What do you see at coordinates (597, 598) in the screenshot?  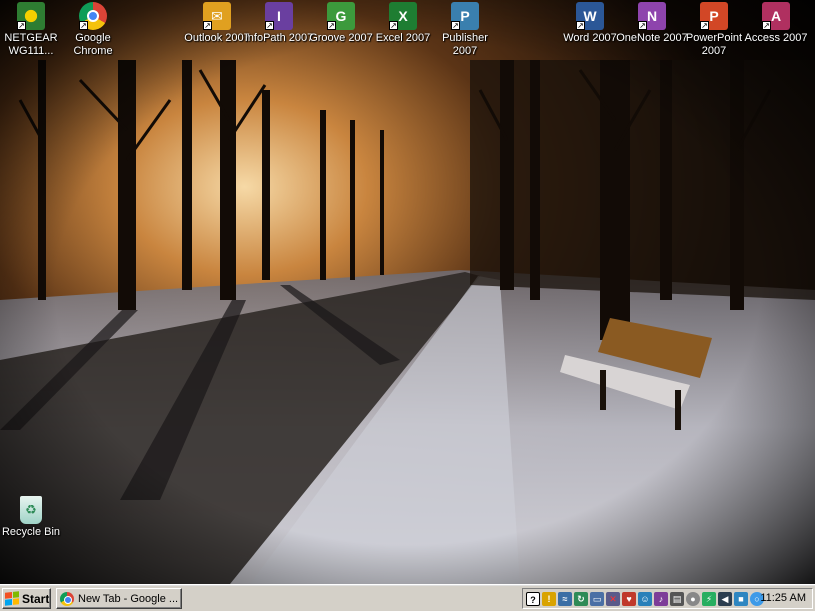 I see `display-icon: ▭` at bounding box center [597, 598].